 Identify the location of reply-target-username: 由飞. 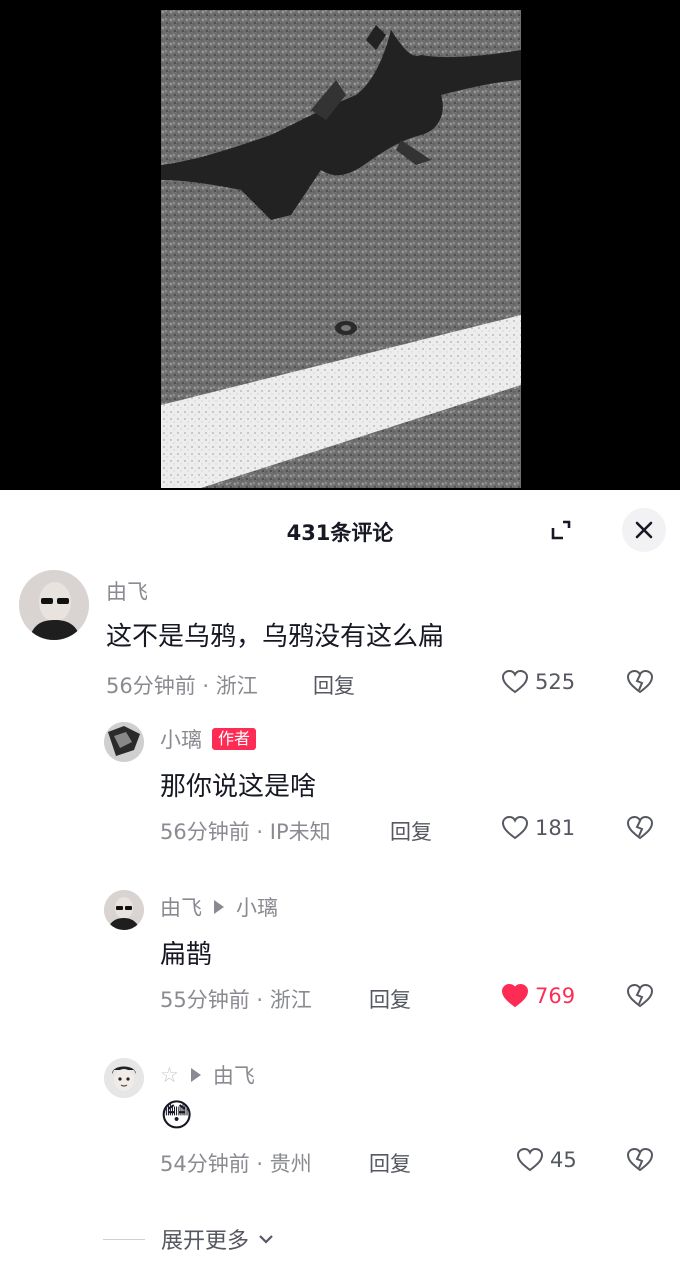
(234, 1075).